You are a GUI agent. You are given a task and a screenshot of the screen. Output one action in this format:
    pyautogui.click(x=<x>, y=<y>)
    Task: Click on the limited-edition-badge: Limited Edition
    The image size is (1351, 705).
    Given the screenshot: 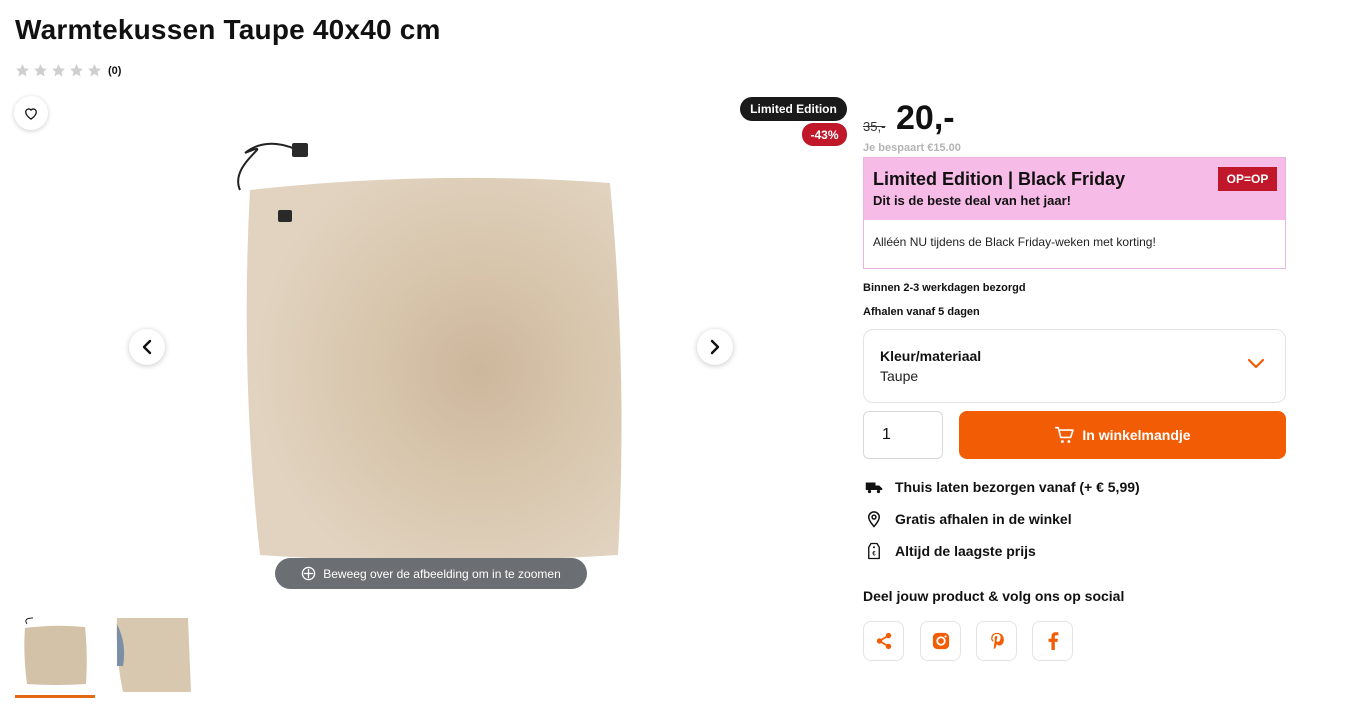 What is the action you would take?
    pyautogui.click(x=793, y=109)
    